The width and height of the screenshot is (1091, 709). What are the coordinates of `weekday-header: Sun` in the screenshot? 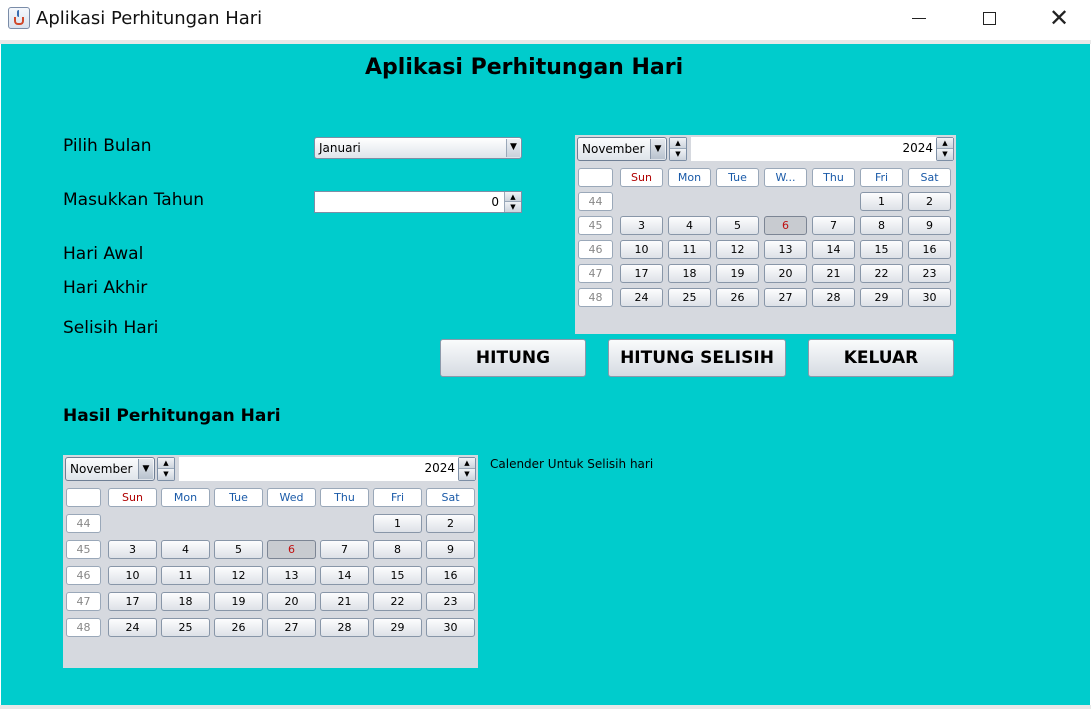 It's located at (132, 497).